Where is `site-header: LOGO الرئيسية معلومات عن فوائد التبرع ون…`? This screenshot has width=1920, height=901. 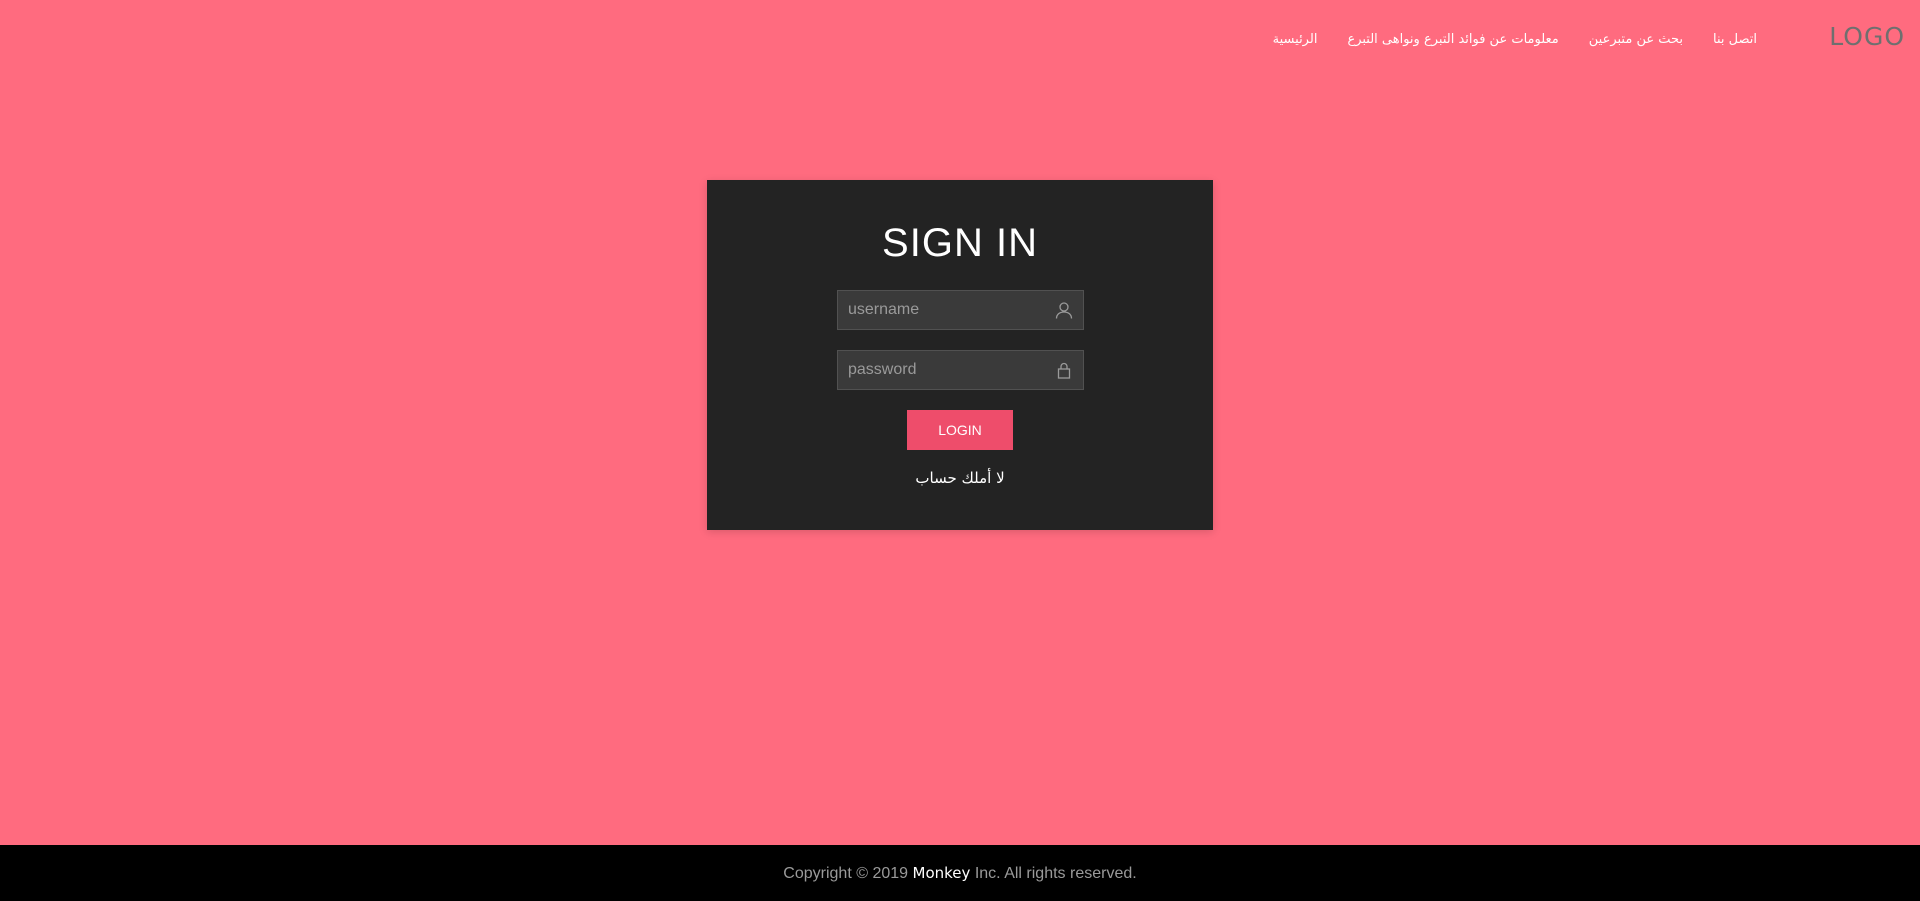 site-header: LOGO الرئيسية معلومات عن فوائد التبرع ون… is located at coordinates (960, 41).